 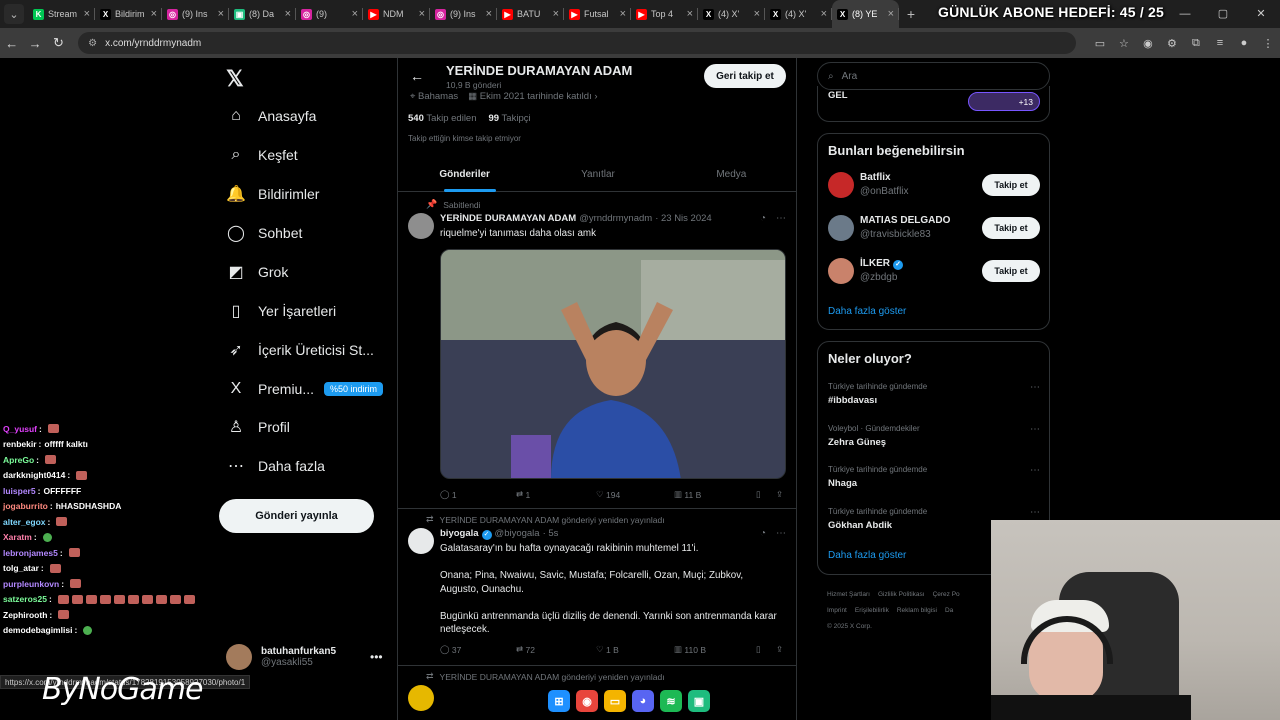 I want to click on browser-tab: ▣ (8) Da ×, so click(x=262, y=14).